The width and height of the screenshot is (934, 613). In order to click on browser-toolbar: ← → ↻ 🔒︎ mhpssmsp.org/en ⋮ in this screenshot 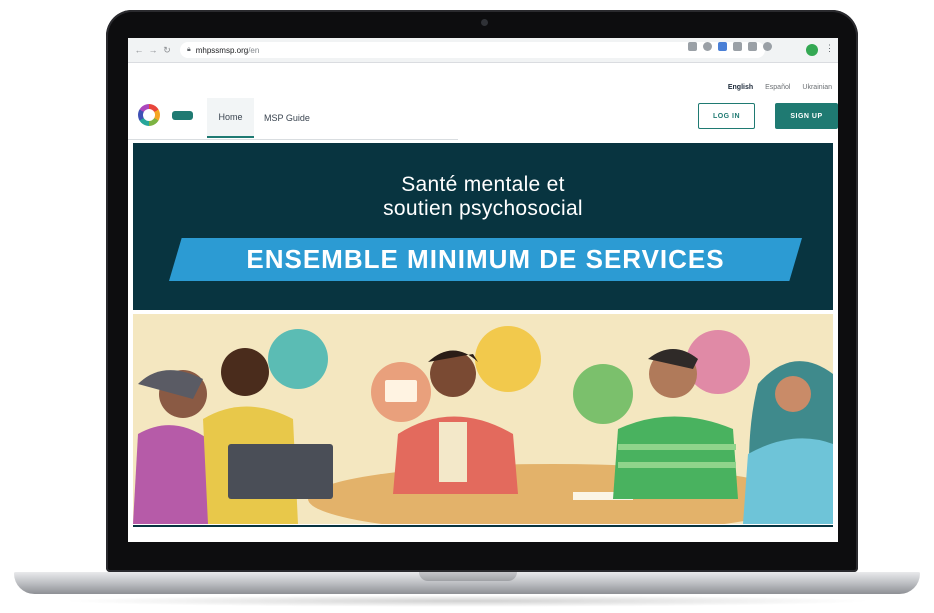, I will do `click(483, 50)`.